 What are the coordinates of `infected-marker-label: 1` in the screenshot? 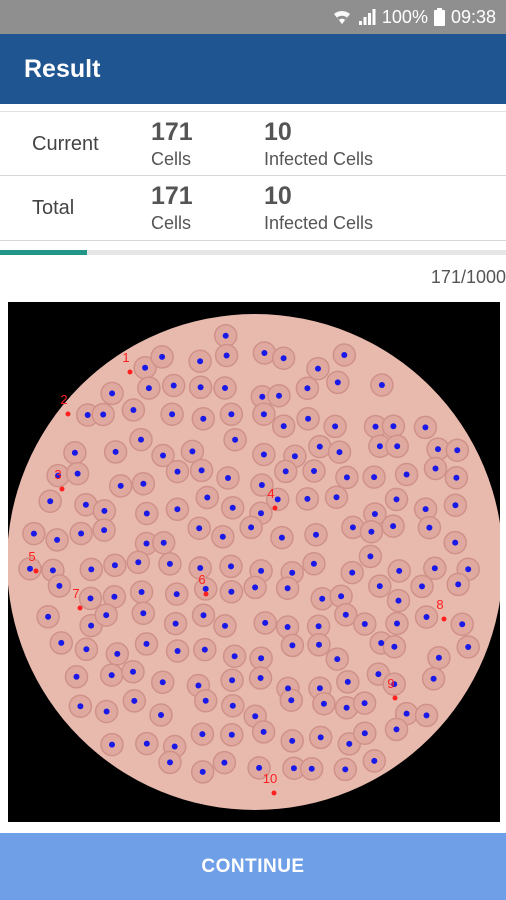 It's located at (125, 357).